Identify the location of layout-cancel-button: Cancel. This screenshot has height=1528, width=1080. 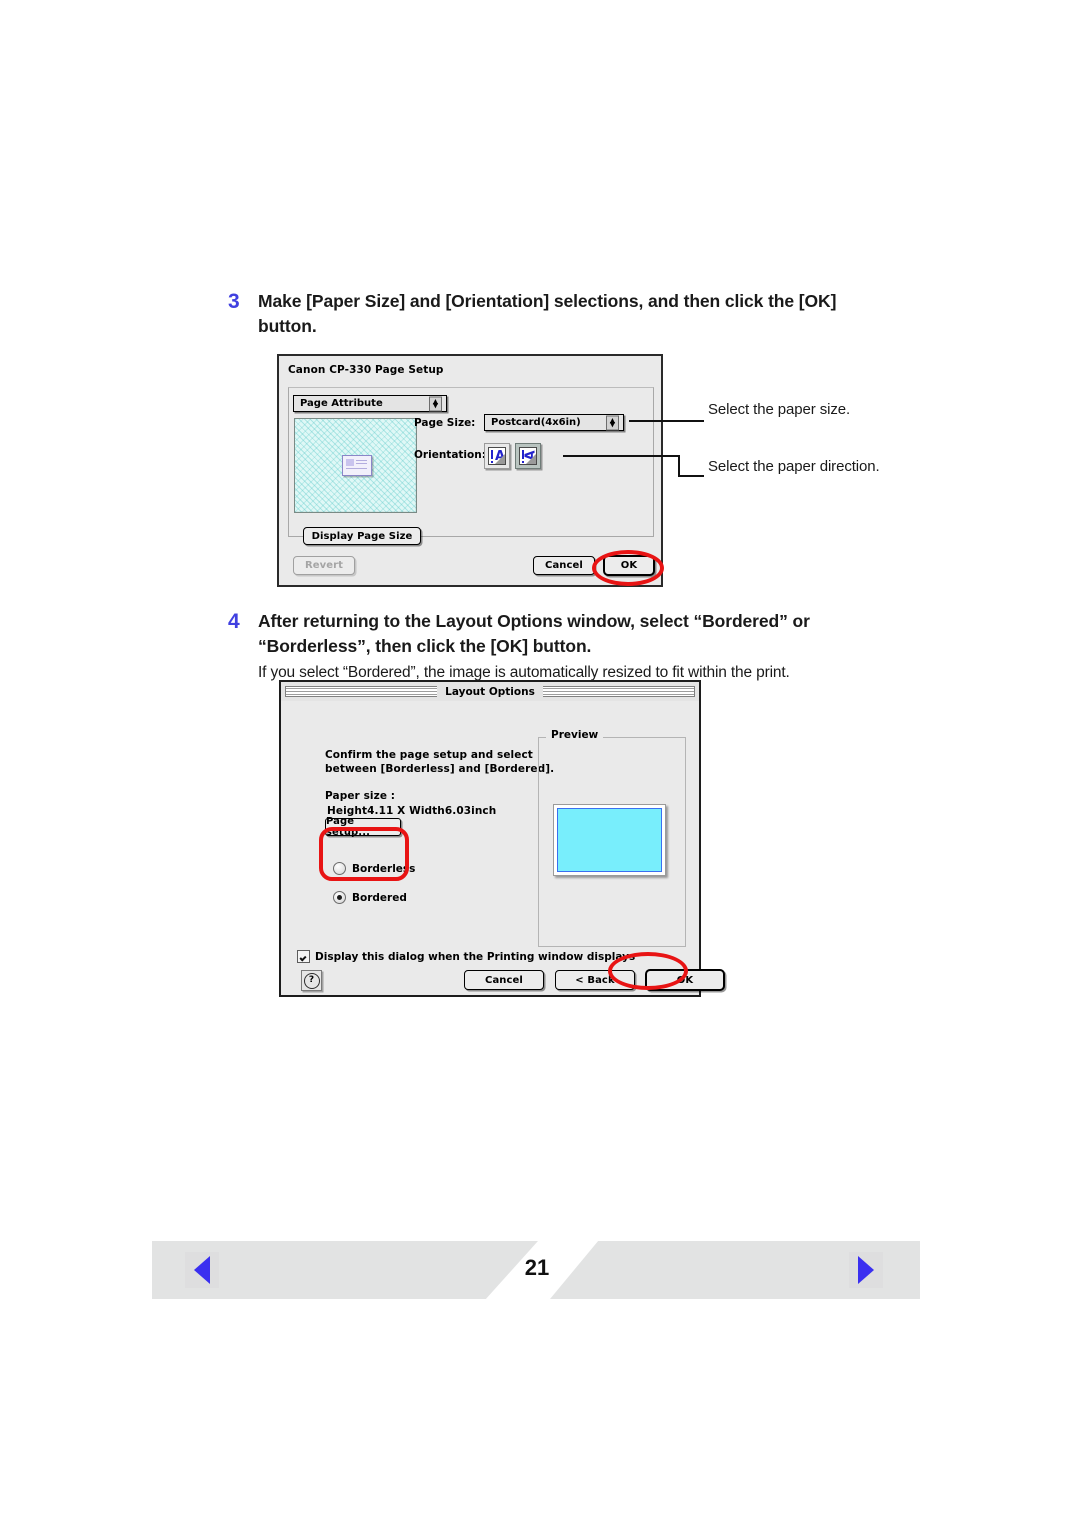
(504, 980).